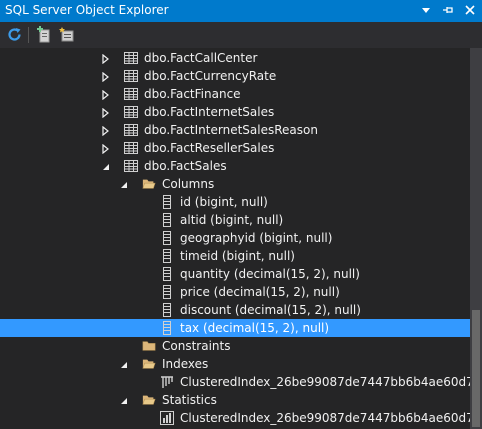  What do you see at coordinates (235, 346) in the screenshot?
I see `tree-node-constraints: Constraints` at bounding box center [235, 346].